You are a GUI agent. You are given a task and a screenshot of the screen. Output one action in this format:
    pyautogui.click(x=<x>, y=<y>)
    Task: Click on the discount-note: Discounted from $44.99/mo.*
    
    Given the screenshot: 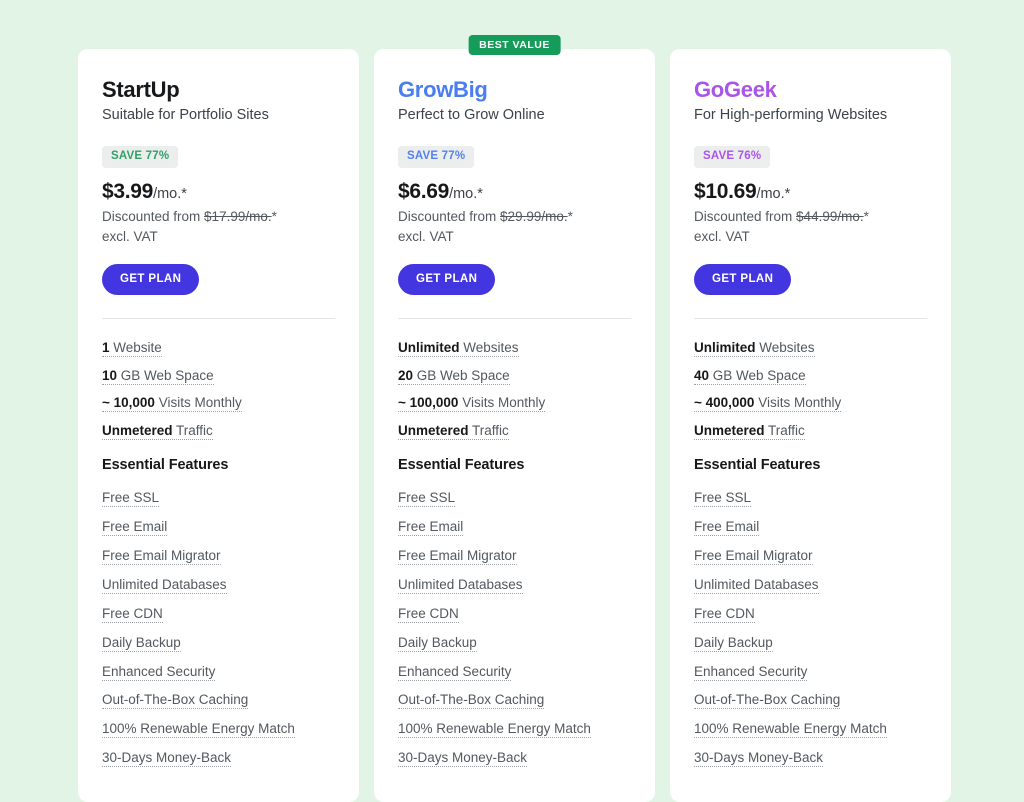 What is the action you would take?
    pyautogui.click(x=810, y=217)
    